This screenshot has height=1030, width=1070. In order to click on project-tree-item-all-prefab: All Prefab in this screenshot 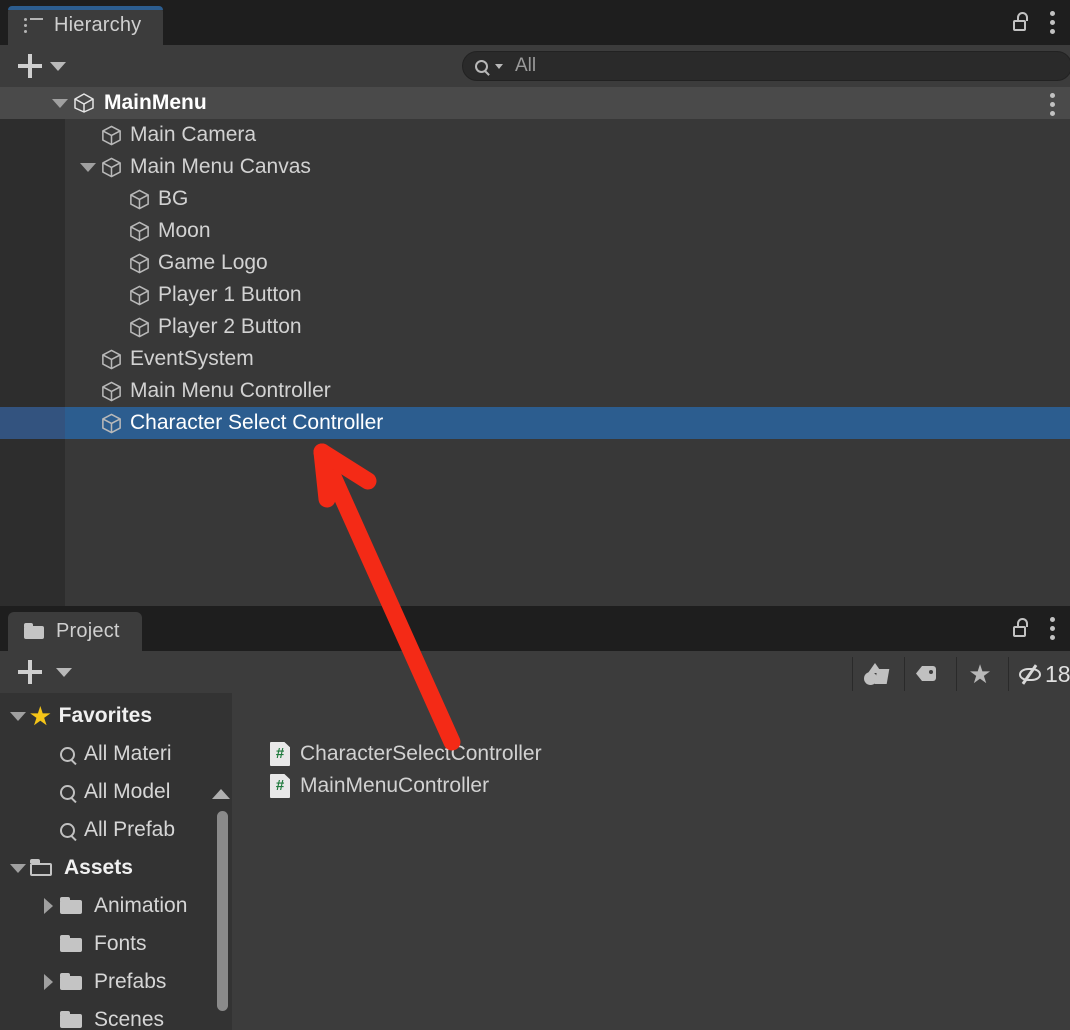, I will do `click(116, 830)`.